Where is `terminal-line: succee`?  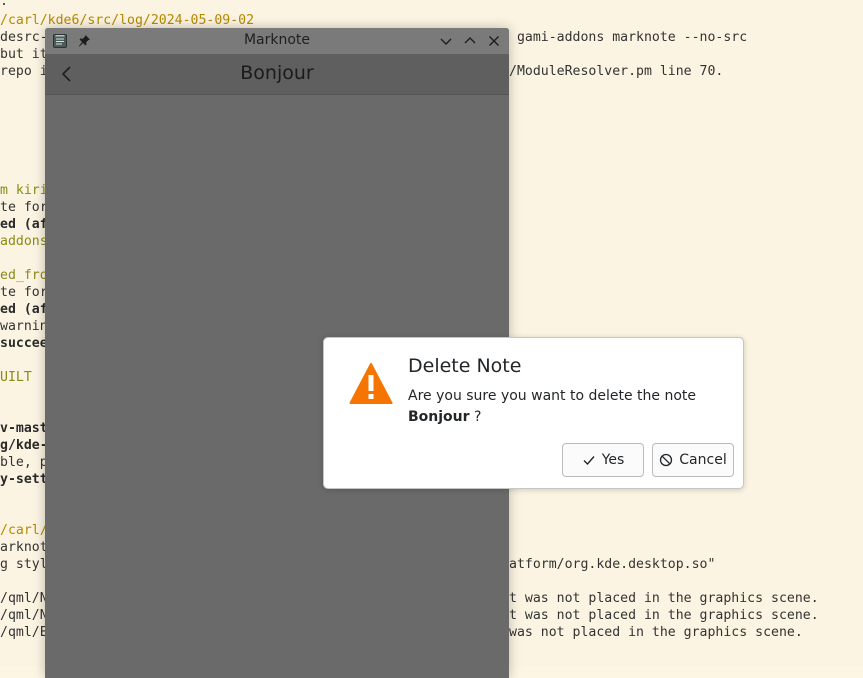
terminal-line: succee is located at coordinates (24, 343).